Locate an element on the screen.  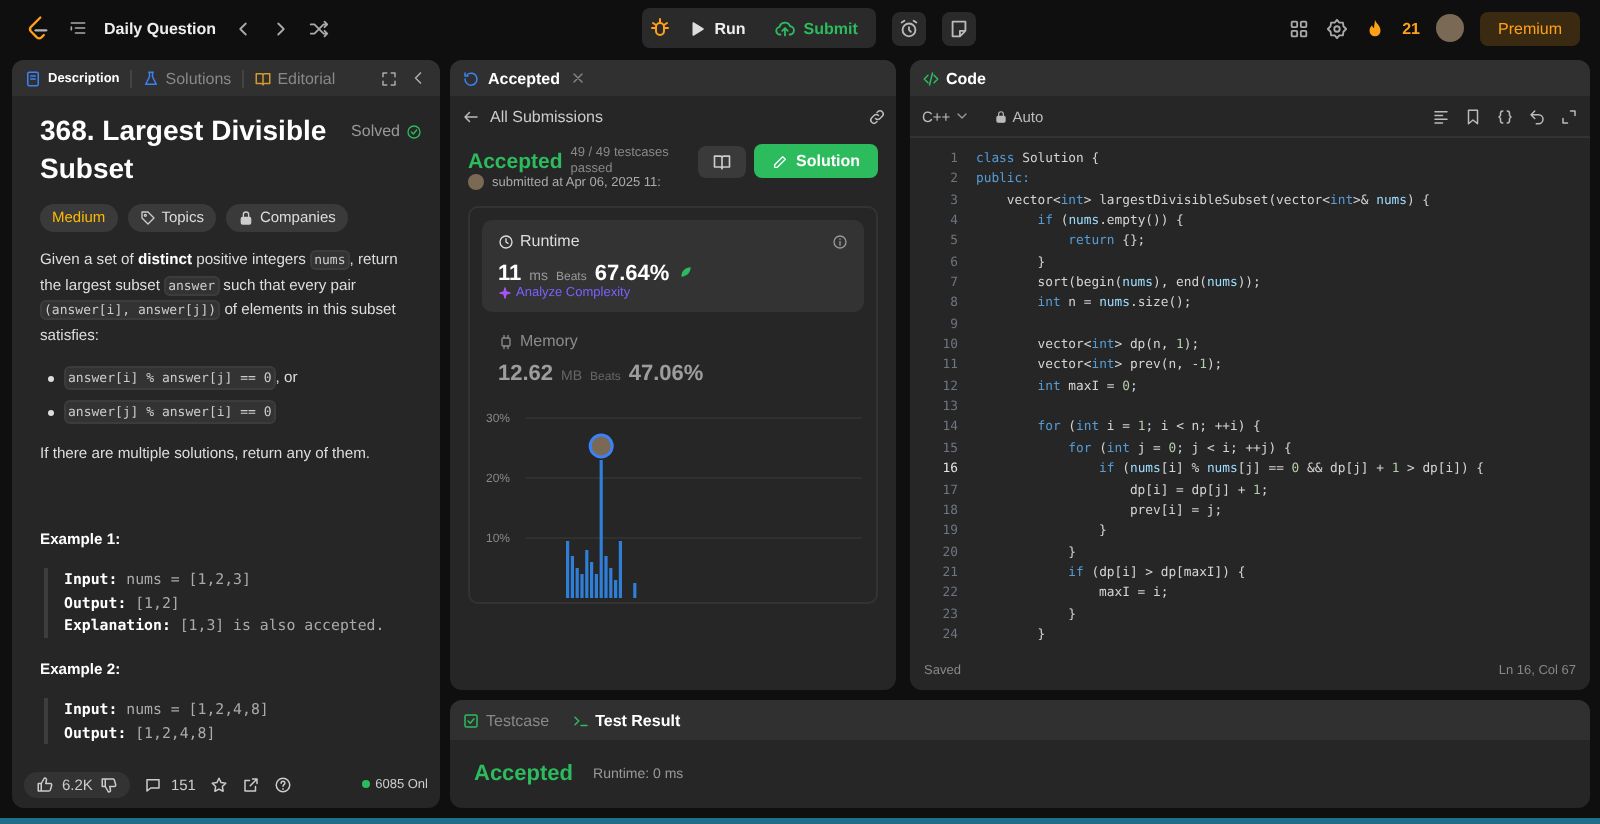
editorial-button is located at coordinates (722, 161).